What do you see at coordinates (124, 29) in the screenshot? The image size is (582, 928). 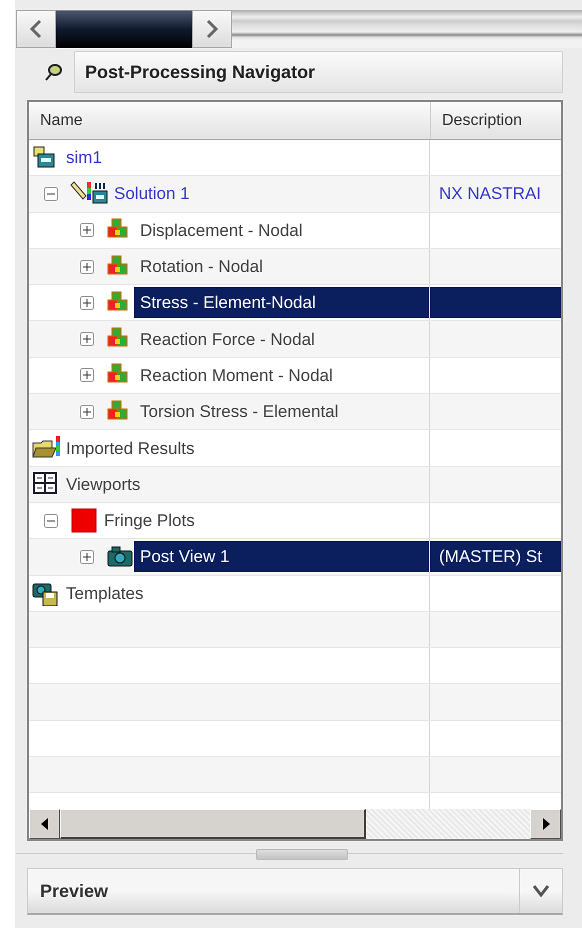 I see `tab-scroll-thumb` at bounding box center [124, 29].